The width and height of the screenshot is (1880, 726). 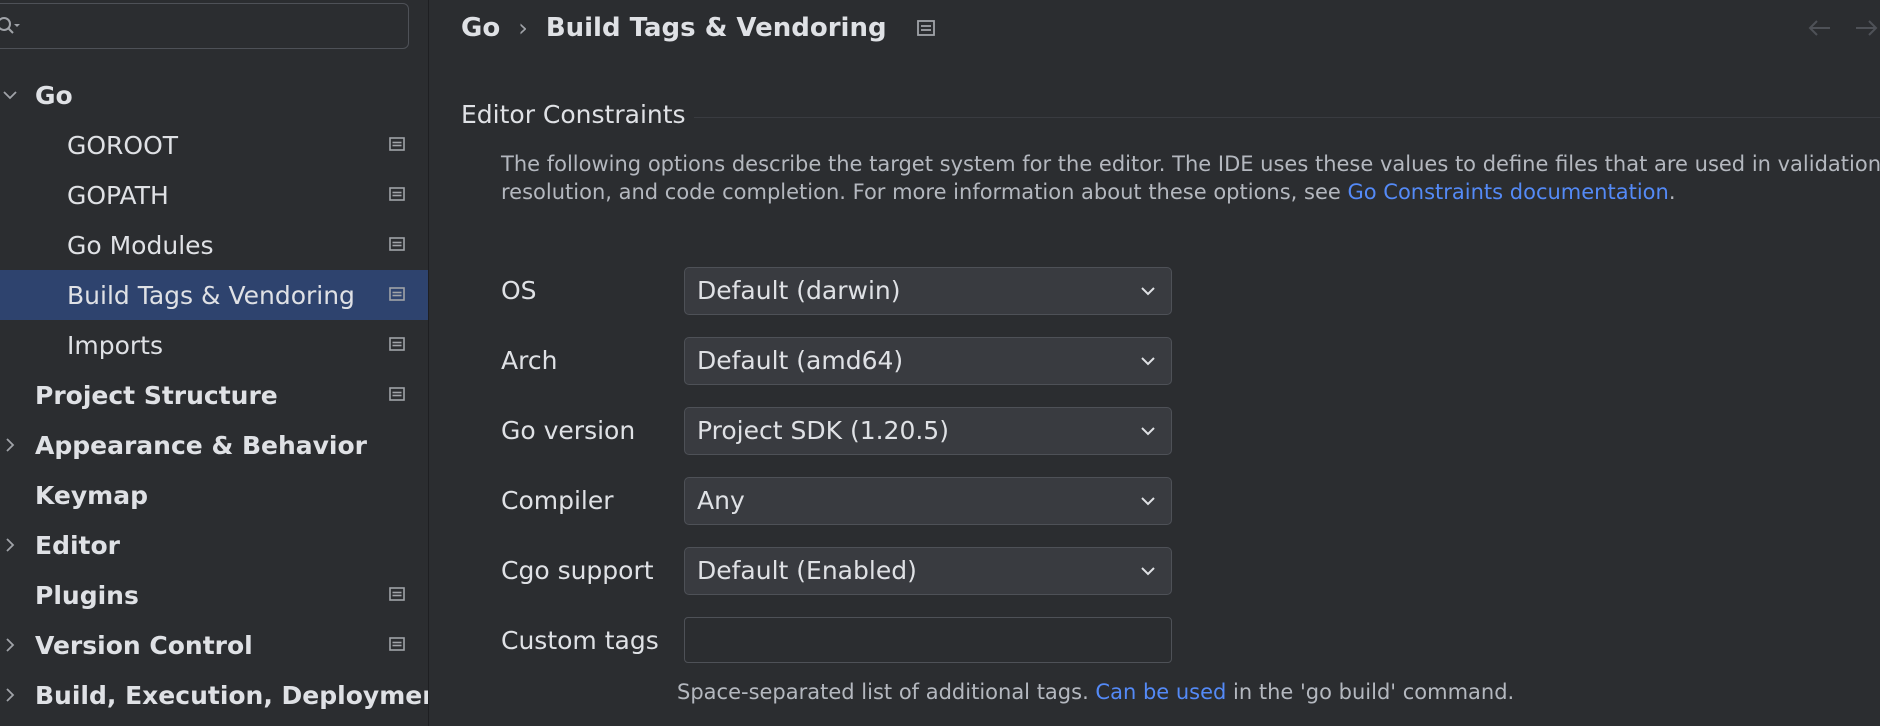 I want to click on sidebar-item-build-tags-vendoring: Build Tags & Vendoring, so click(x=214, y=295).